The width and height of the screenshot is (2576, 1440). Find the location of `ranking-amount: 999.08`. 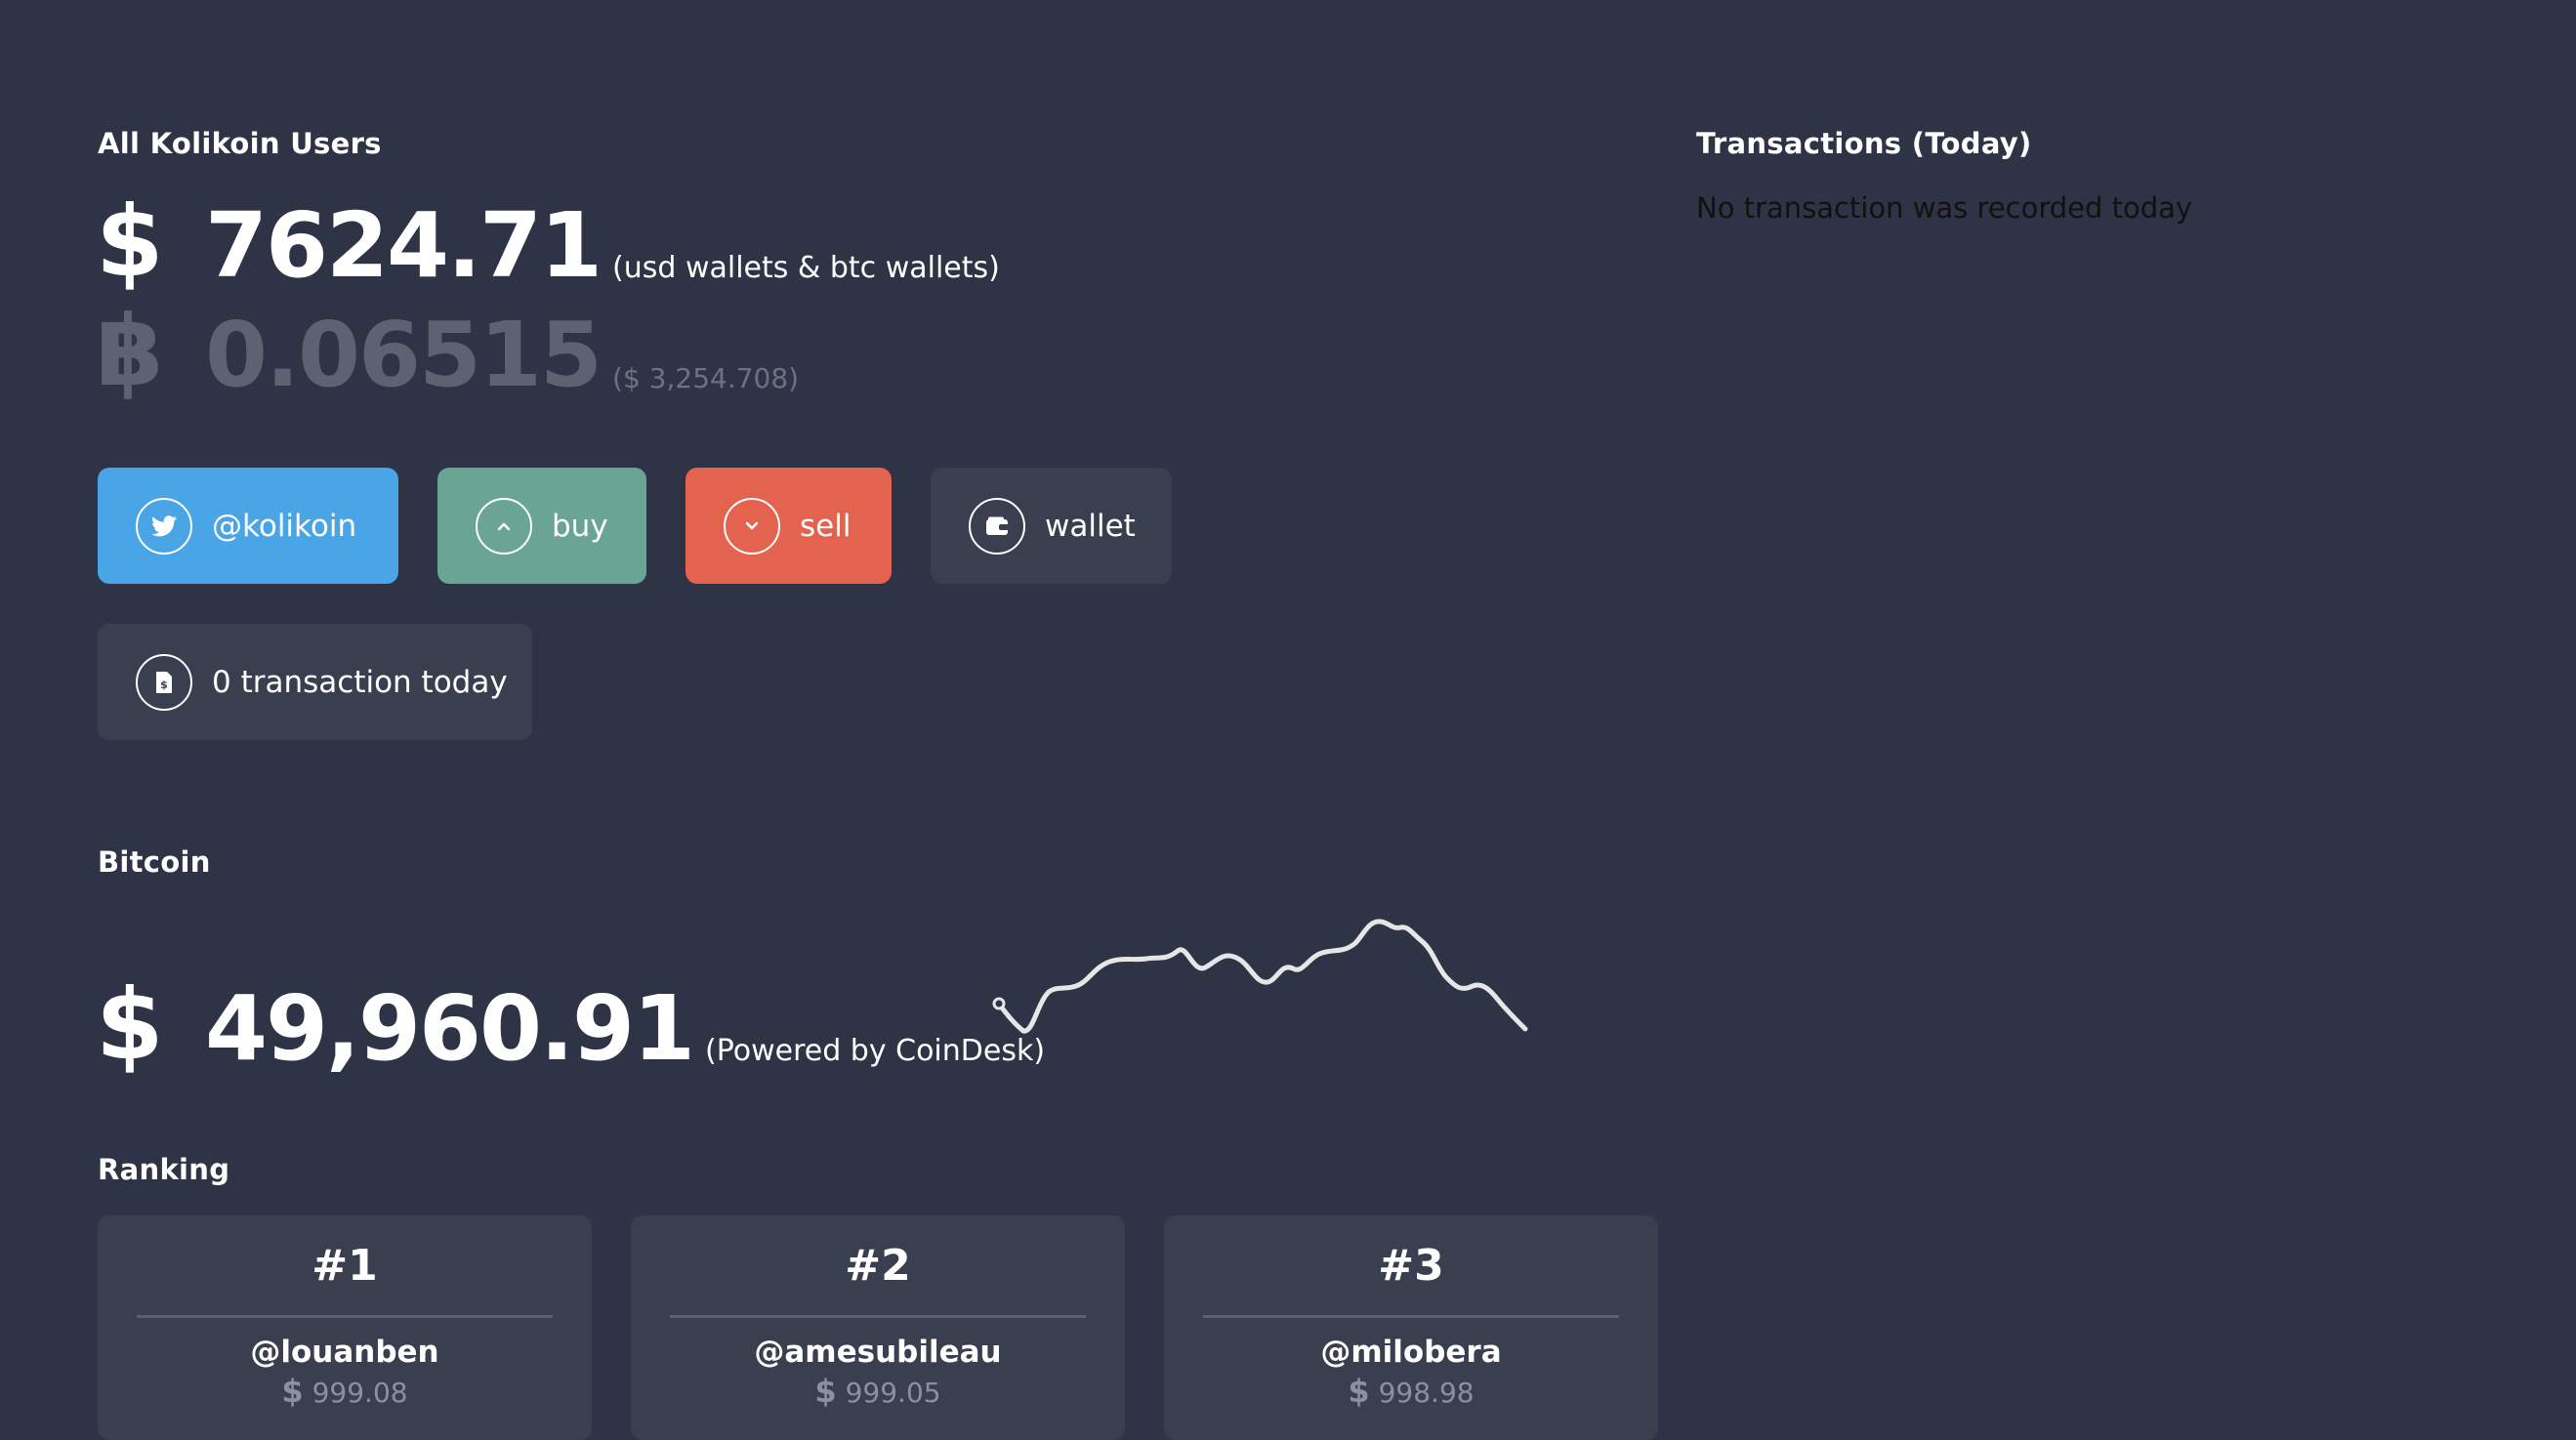

ranking-amount: 999.08 is located at coordinates (360, 1393).